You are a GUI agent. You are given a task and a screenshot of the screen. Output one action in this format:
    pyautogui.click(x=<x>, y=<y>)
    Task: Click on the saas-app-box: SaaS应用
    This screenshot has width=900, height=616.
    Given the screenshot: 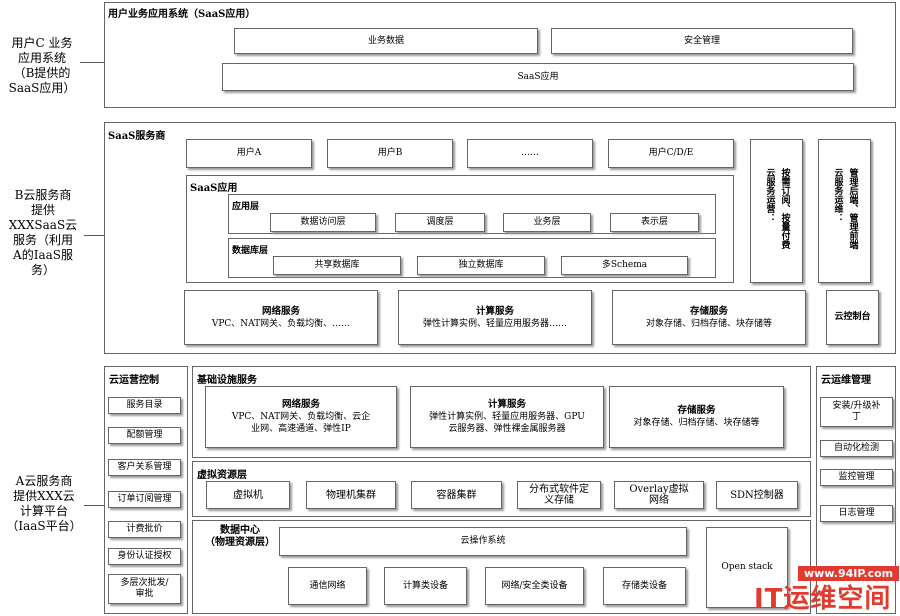 What is the action you would take?
    pyautogui.click(x=538, y=77)
    